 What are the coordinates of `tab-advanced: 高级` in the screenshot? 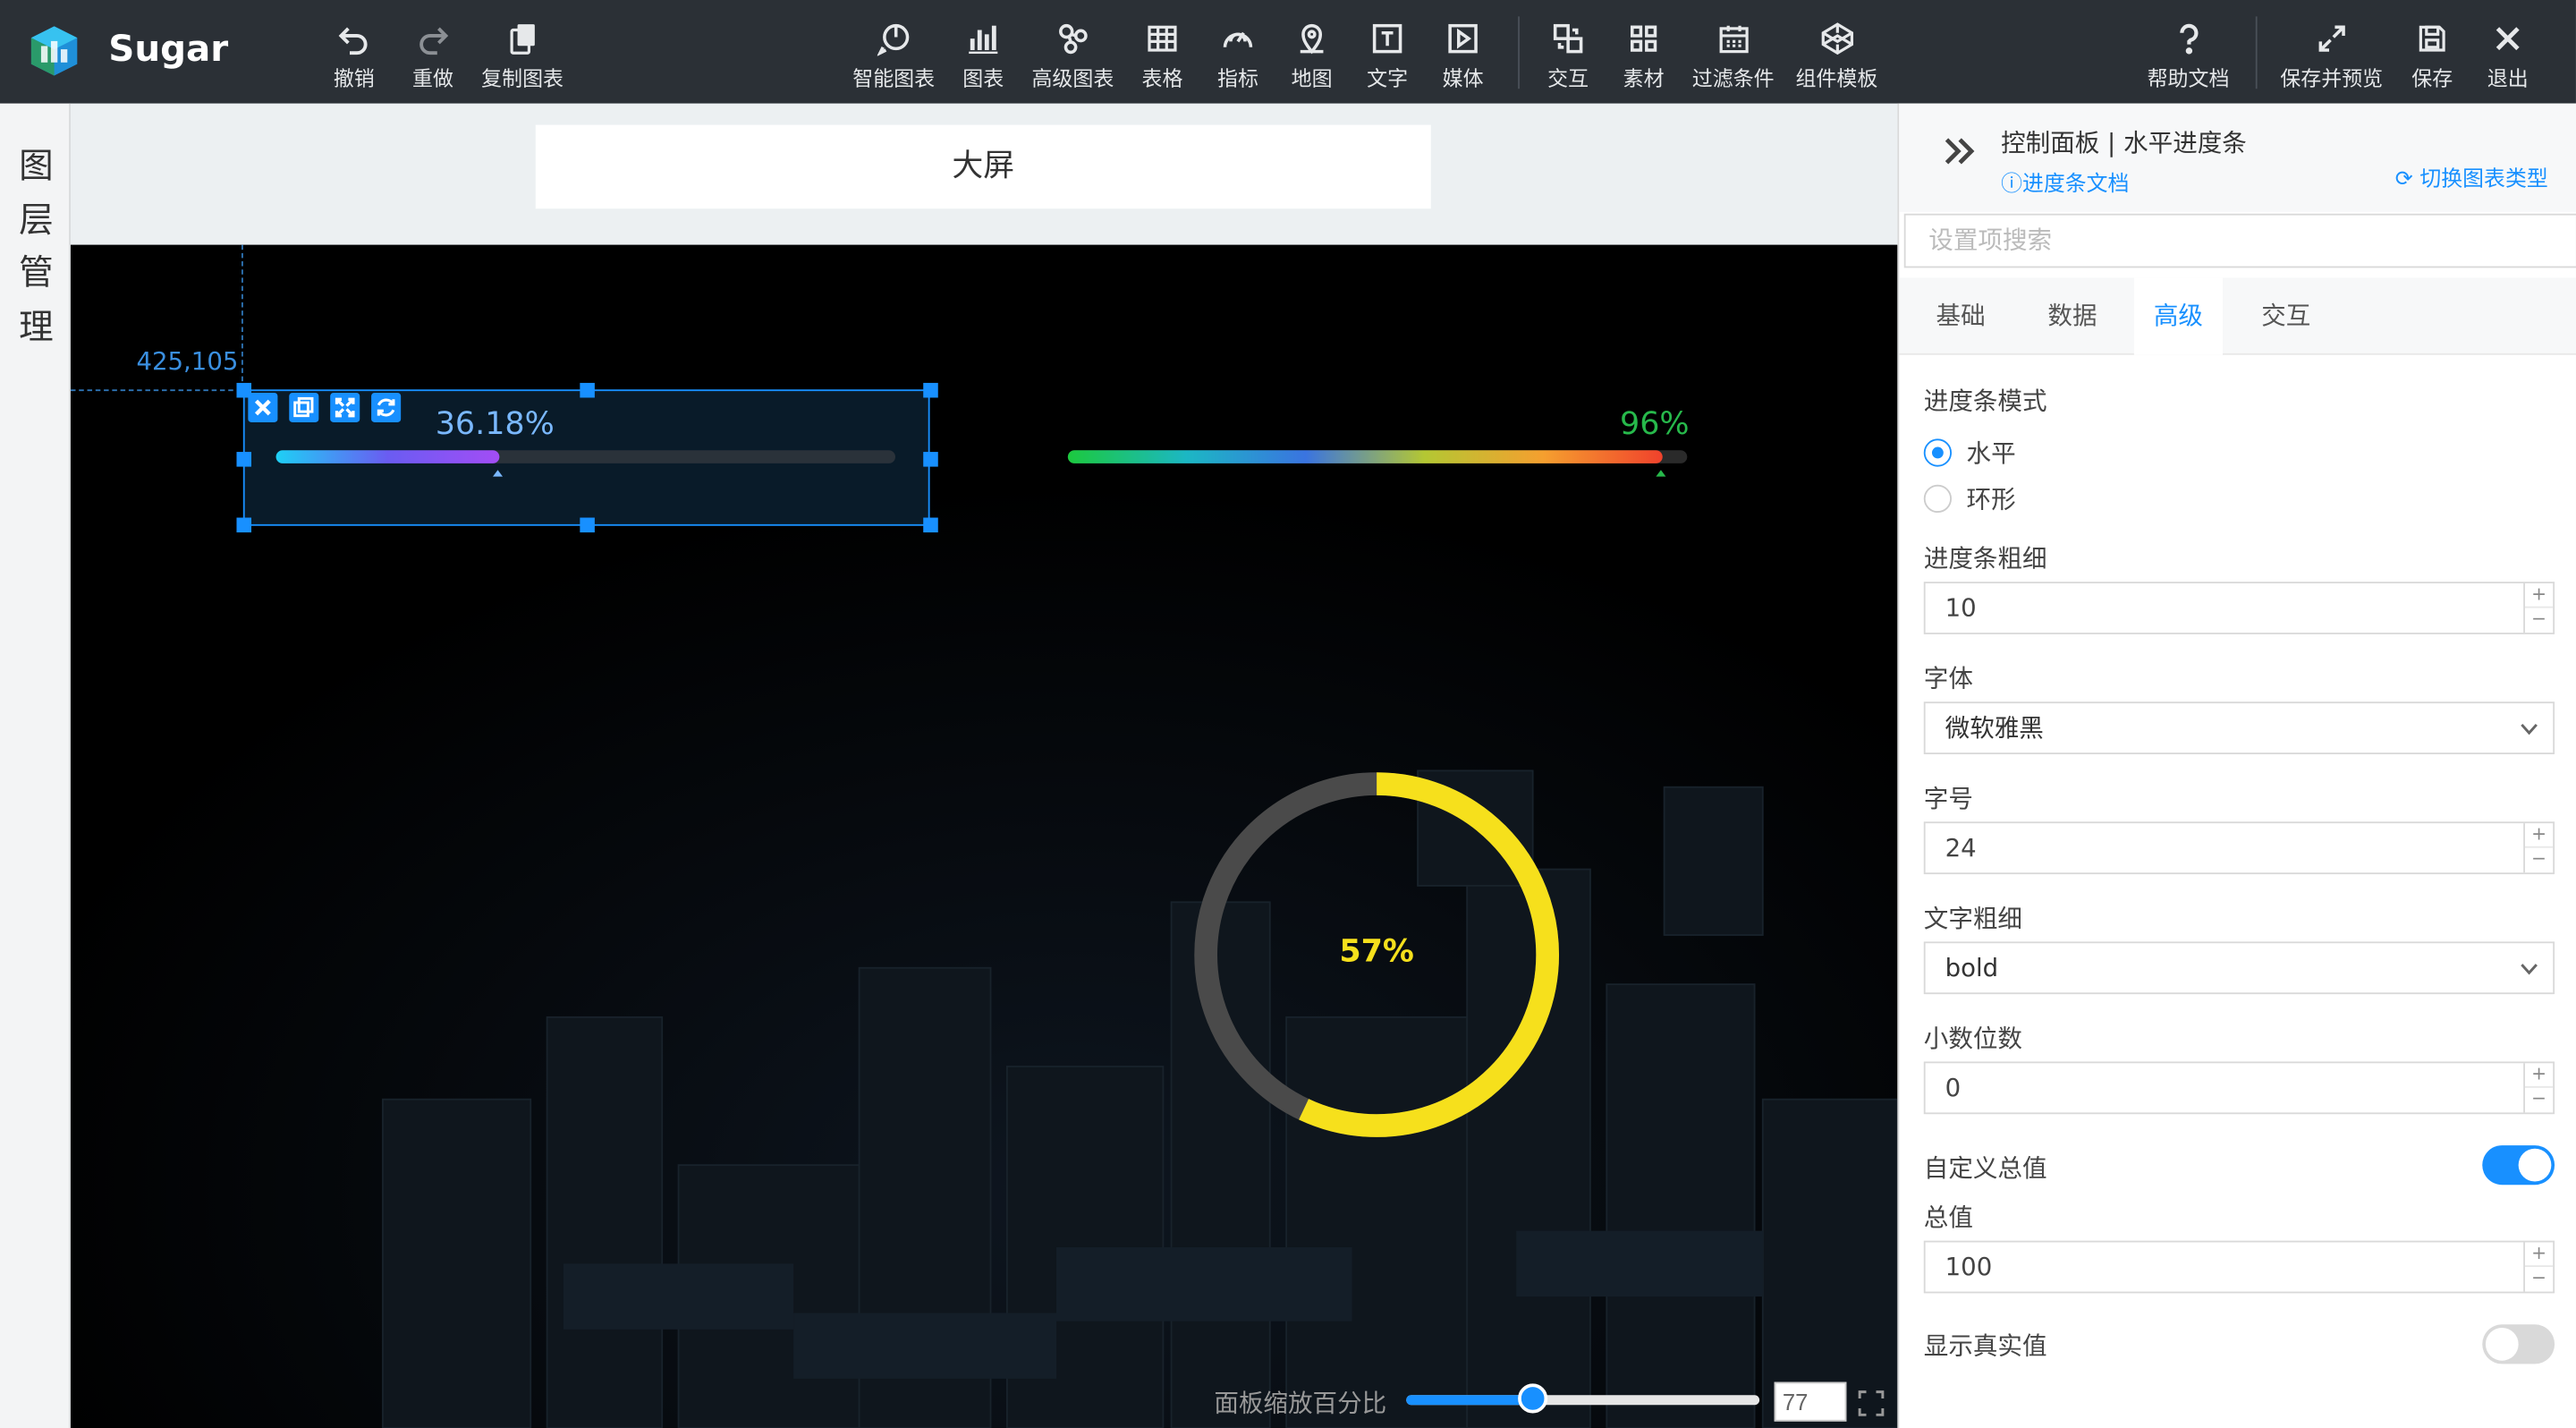 It's located at (2178, 316).